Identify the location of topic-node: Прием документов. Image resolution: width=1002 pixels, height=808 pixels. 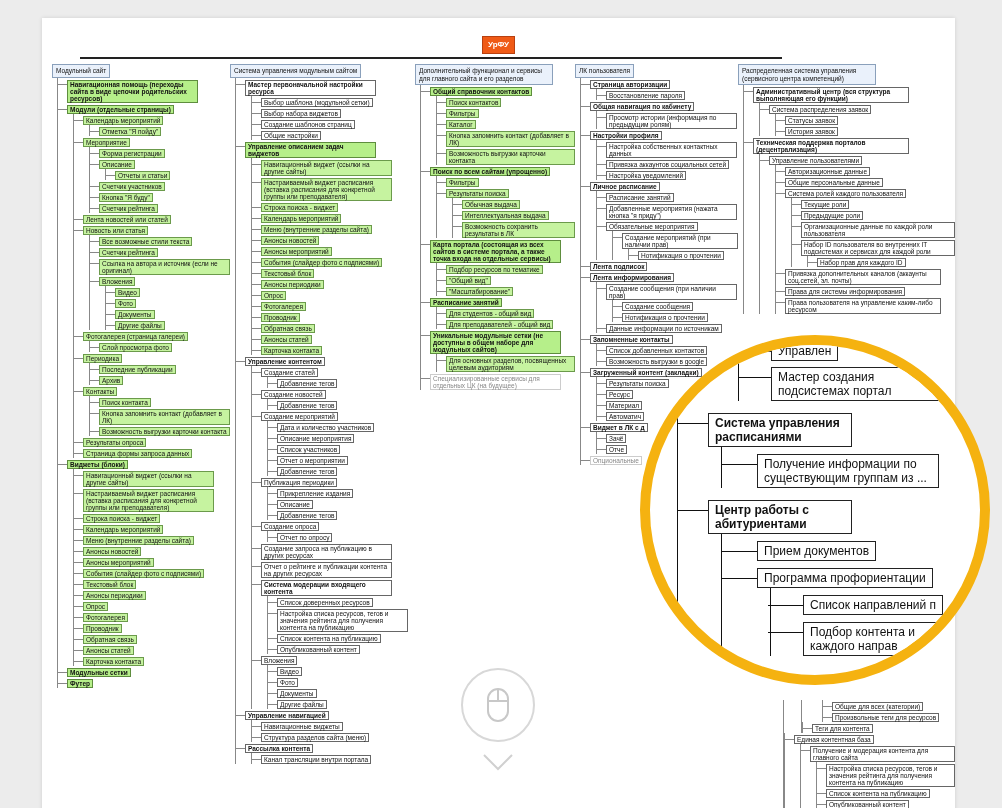
(817, 551).